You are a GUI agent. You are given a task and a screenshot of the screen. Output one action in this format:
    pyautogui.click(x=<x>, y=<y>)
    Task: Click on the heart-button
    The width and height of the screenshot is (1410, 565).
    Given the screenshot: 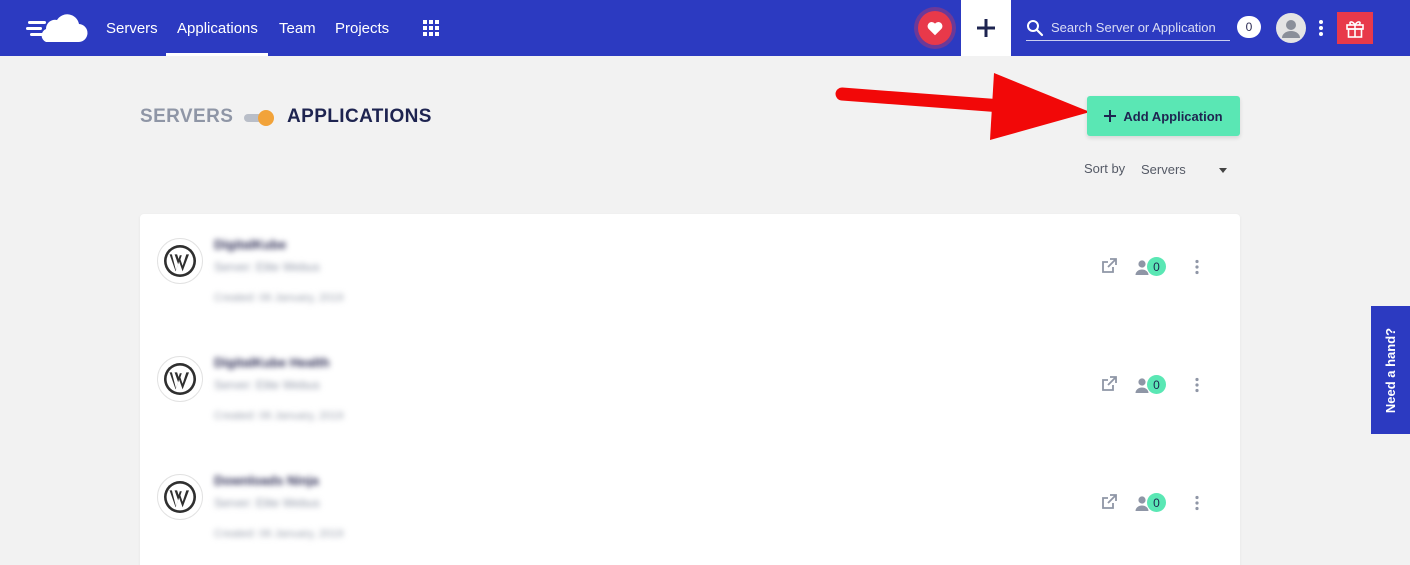 What is the action you would take?
    pyautogui.click(x=935, y=28)
    